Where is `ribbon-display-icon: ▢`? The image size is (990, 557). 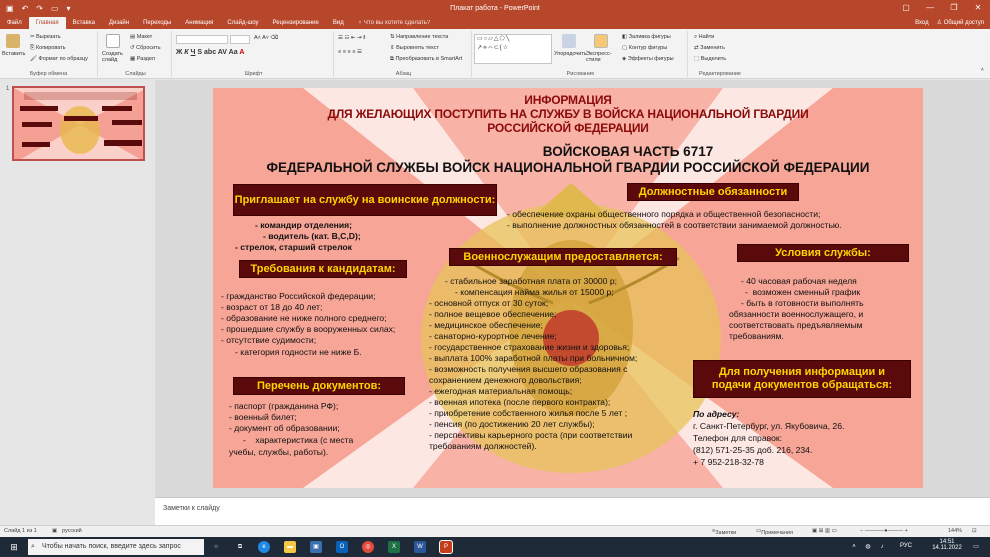
ribbon-display-icon: ▢ is located at coordinates (906, 8).